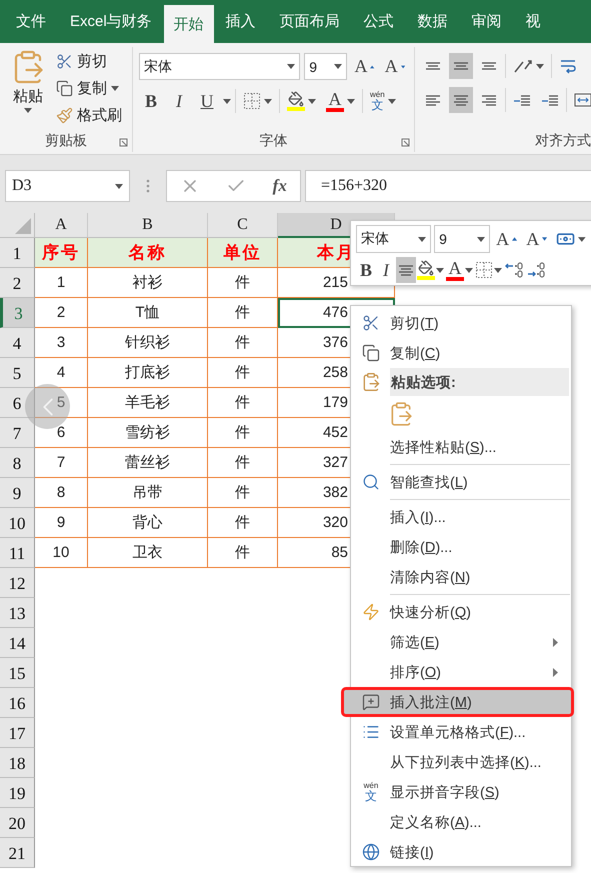 This screenshot has width=591, height=873. I want to click on row-header: 1, so click(17, 253).